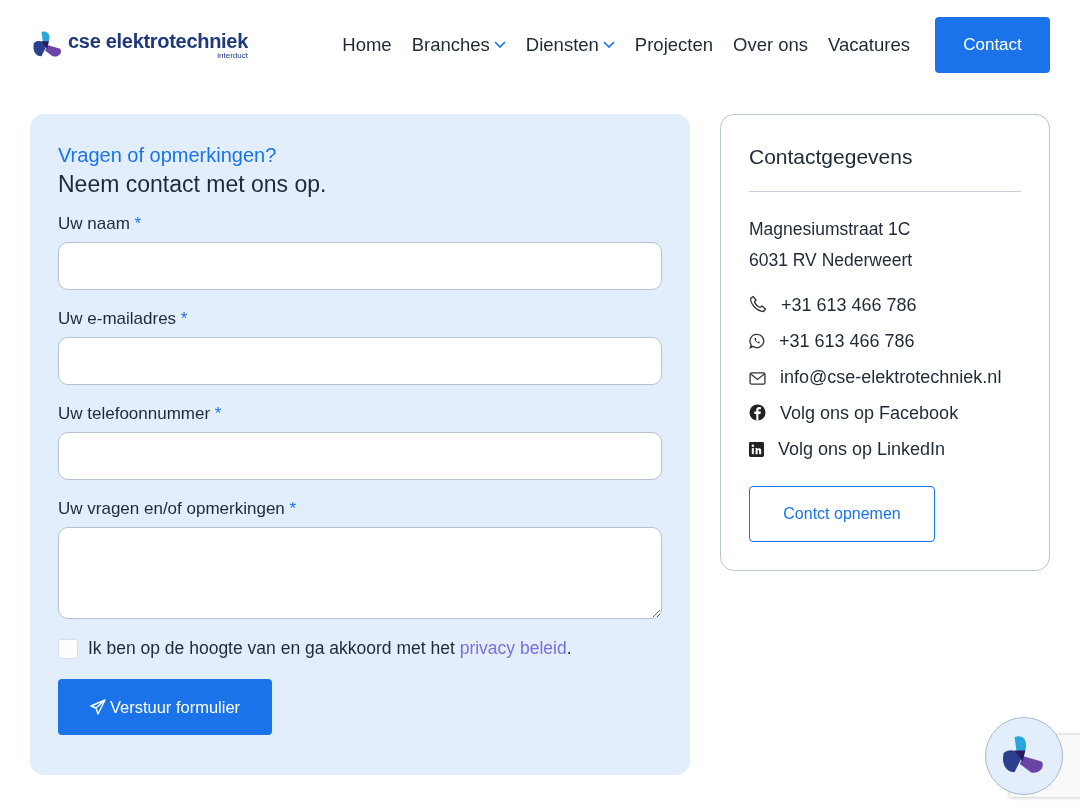 The height and width of the screenshot is (810, 1080). Describe the element at coordinates (68, 648) in the screenshot. I see `consent-checkbox` at that location.